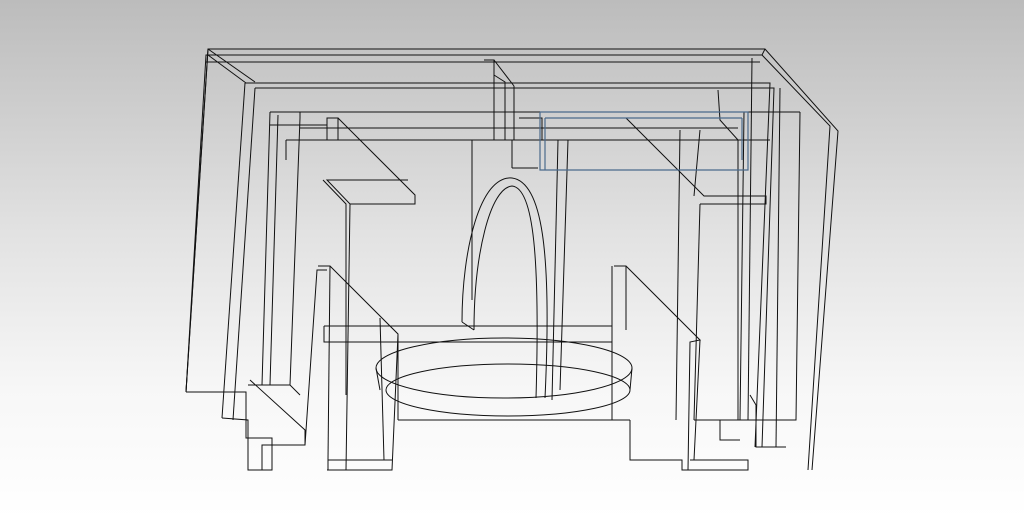  Describe the element at coordinates (747, 252) in the screenshot. I see `right-side-panel` at that location.